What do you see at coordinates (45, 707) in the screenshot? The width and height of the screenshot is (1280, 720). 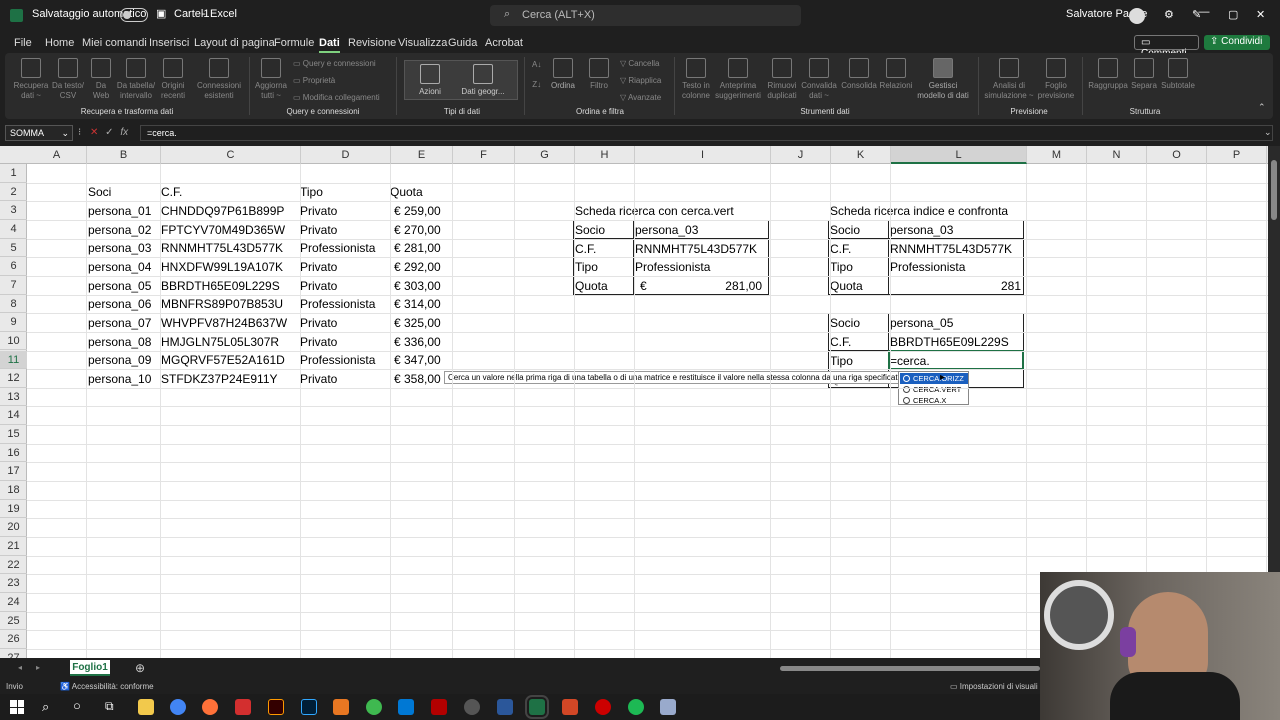 I see `search-icon: ⌕` at bounding box center [45, 707].